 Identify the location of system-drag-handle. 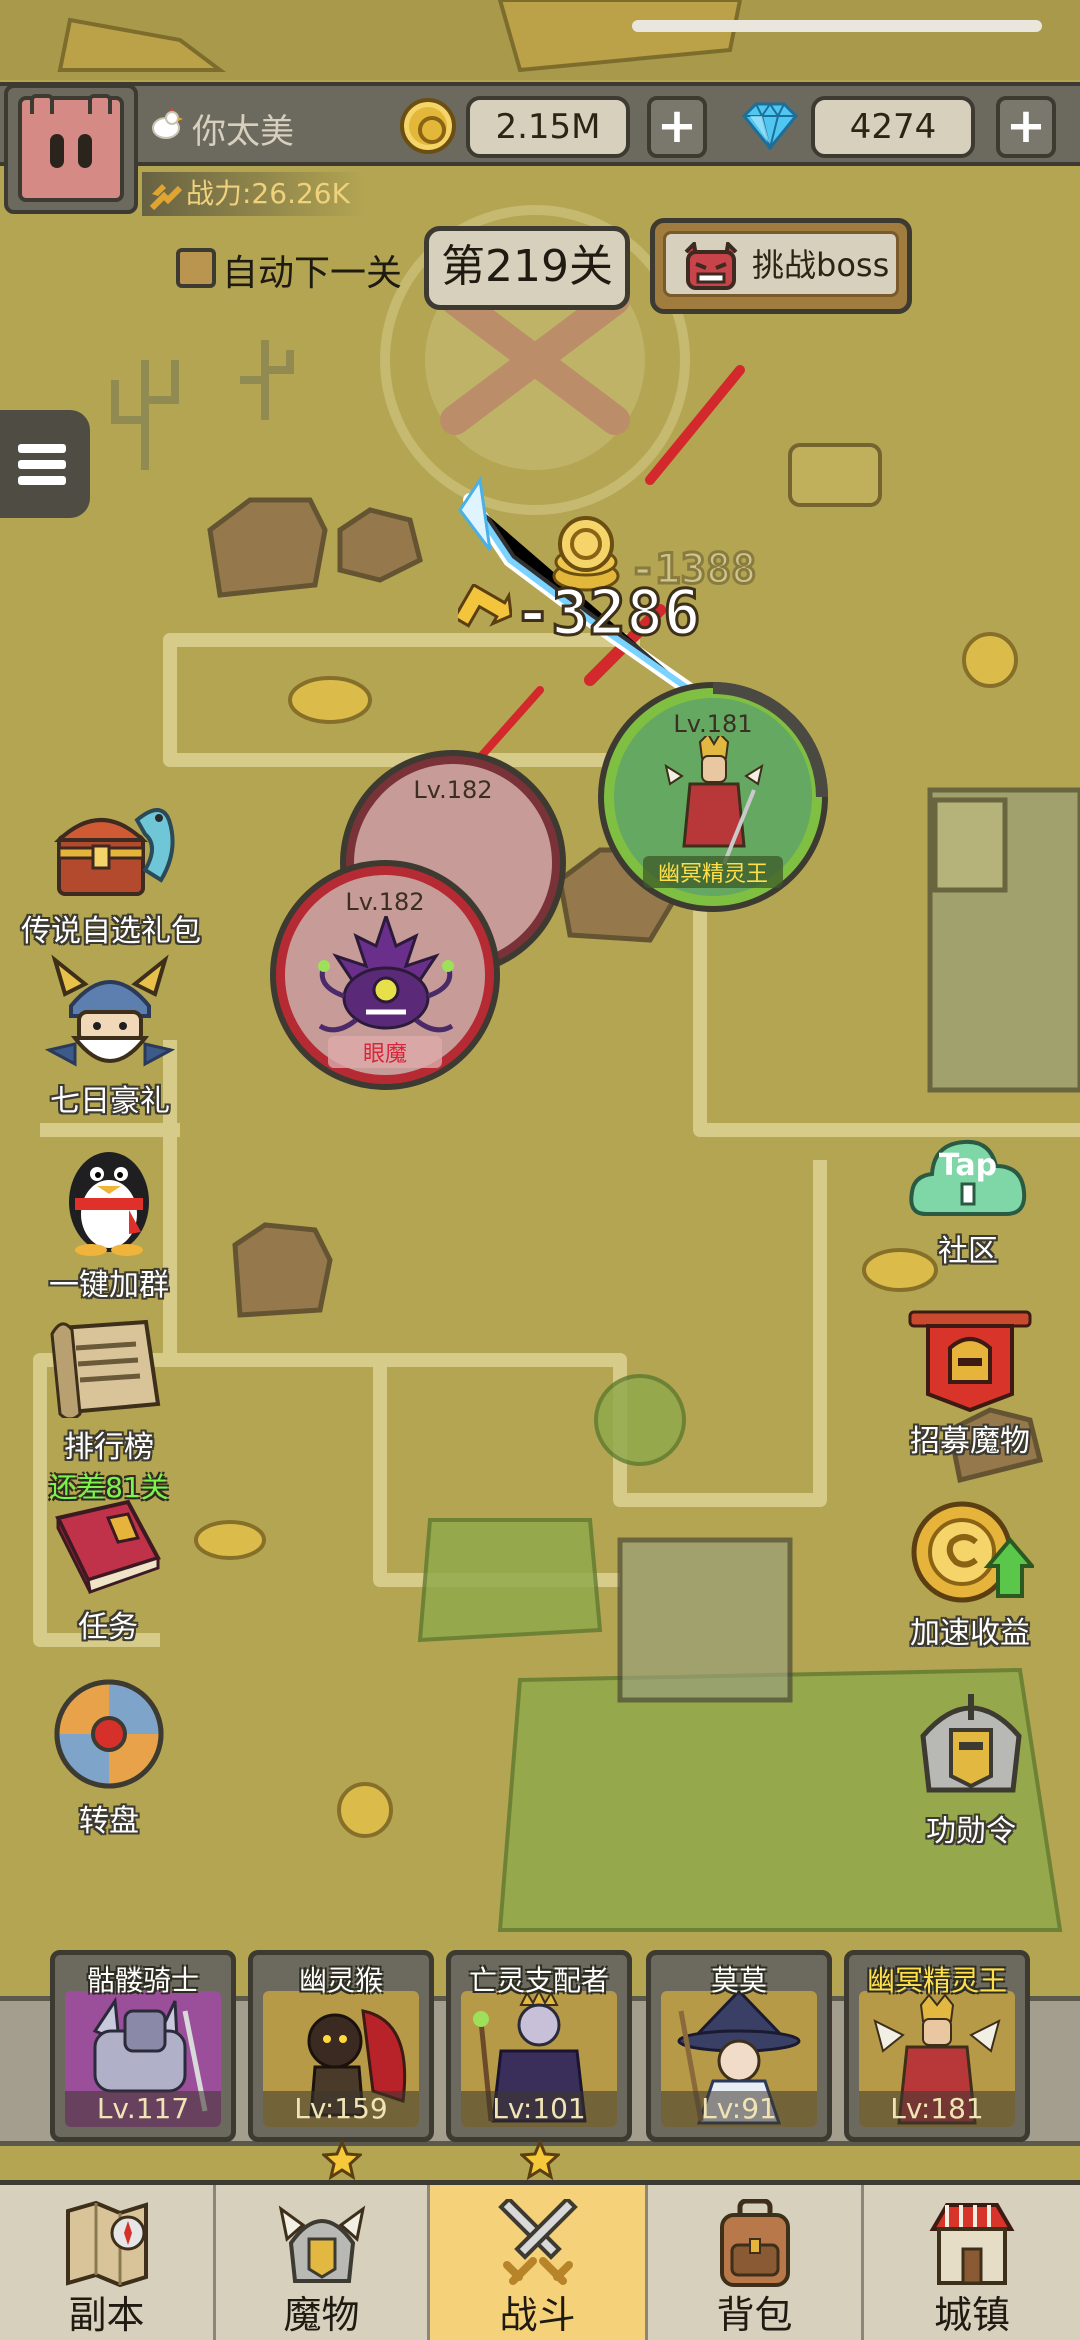
(837, 26).